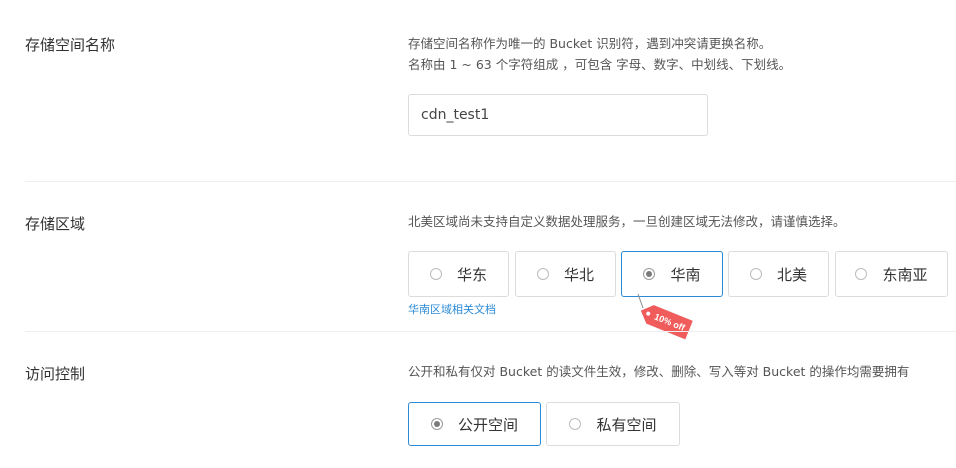 The height and width of the screenshot is (468, 956). I want to click on region-option-label: 东南亚, so click(905, 274).